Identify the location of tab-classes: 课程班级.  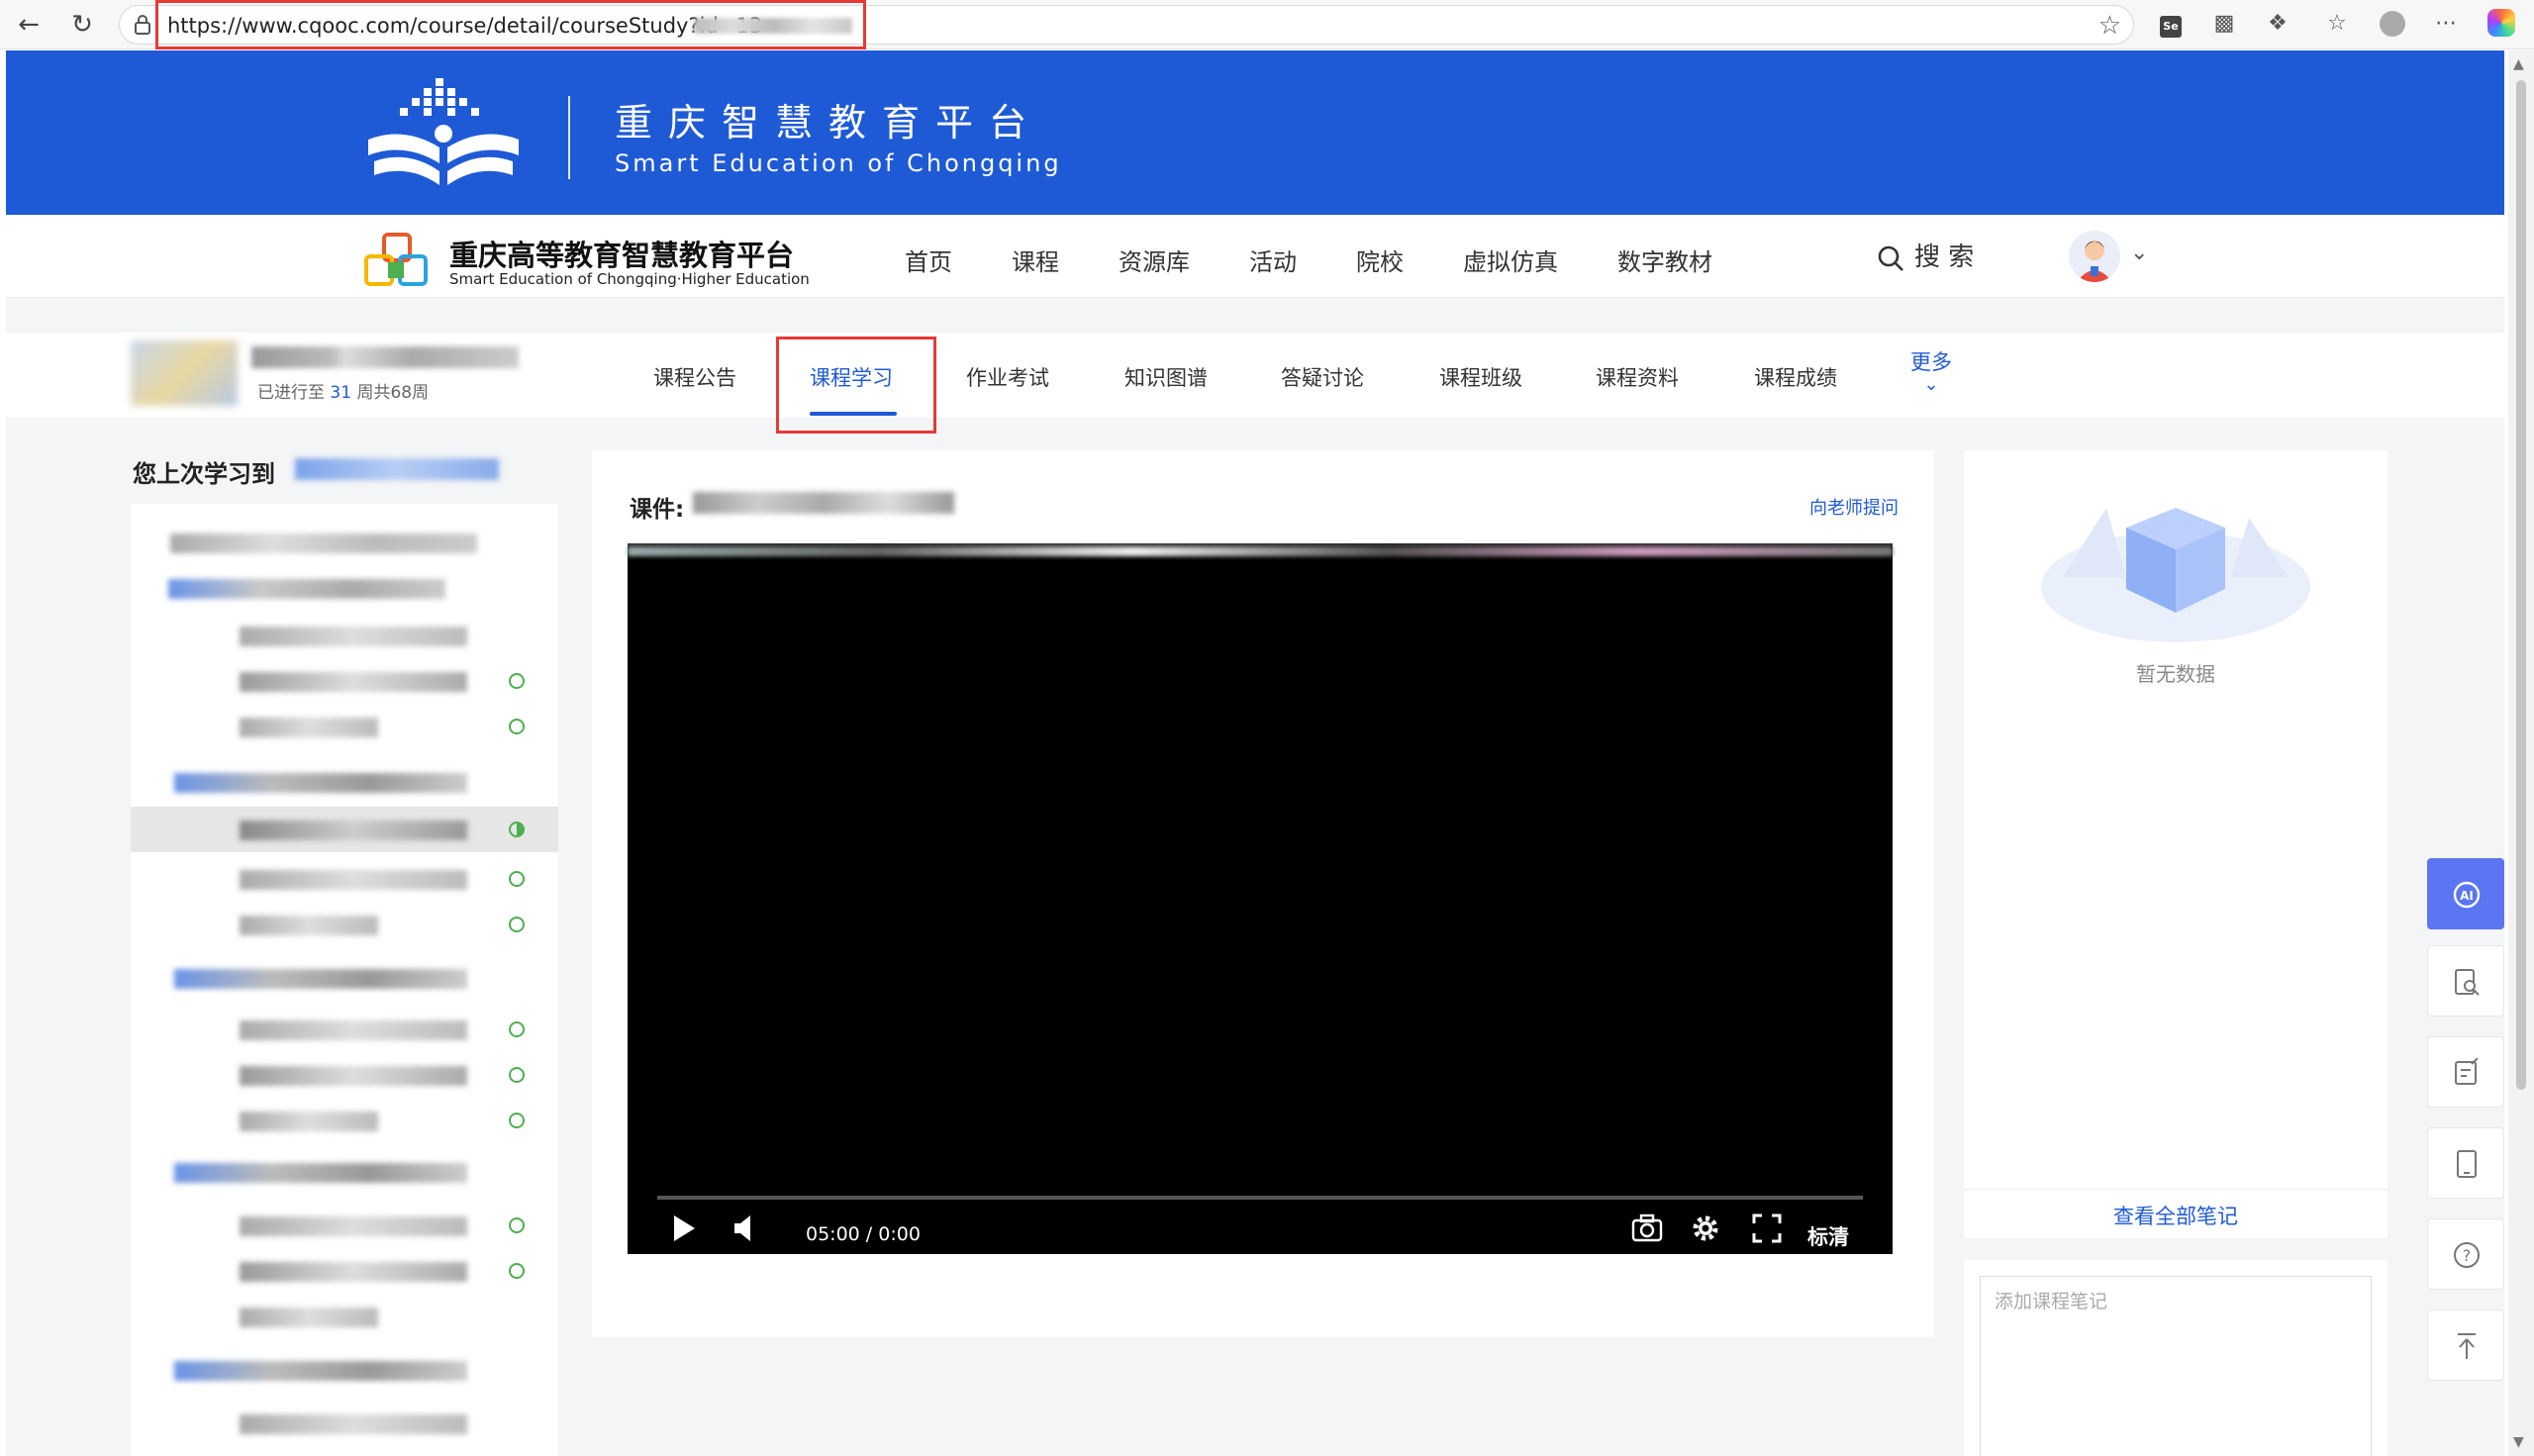
(1480, 377).